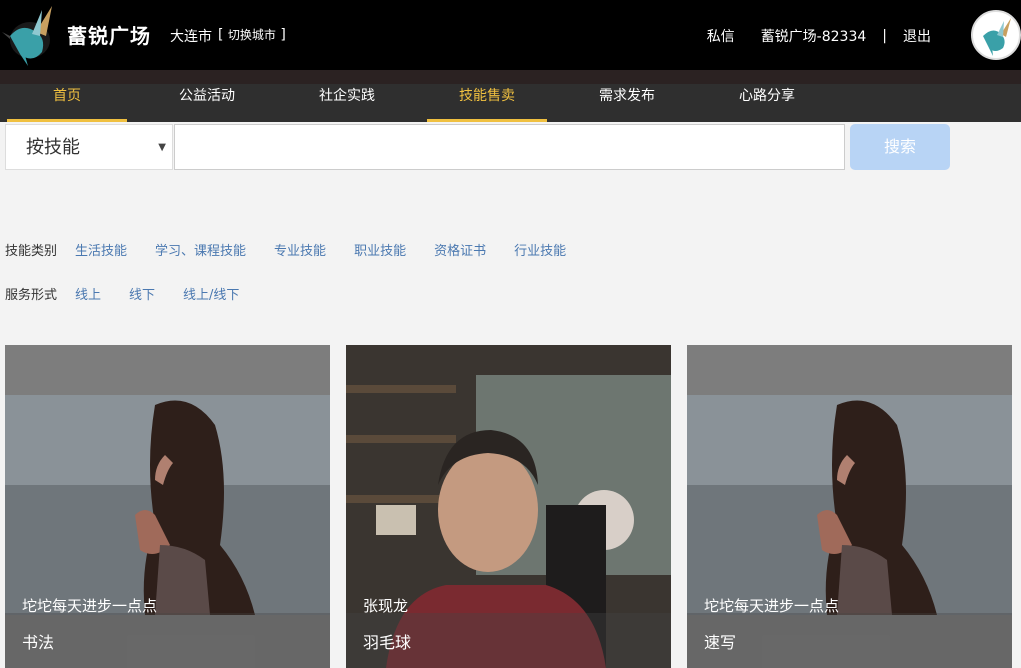 This screenshot has height=668, width=1021. I want to click on nav-social-practice: 社企实践, so click(347, 103).